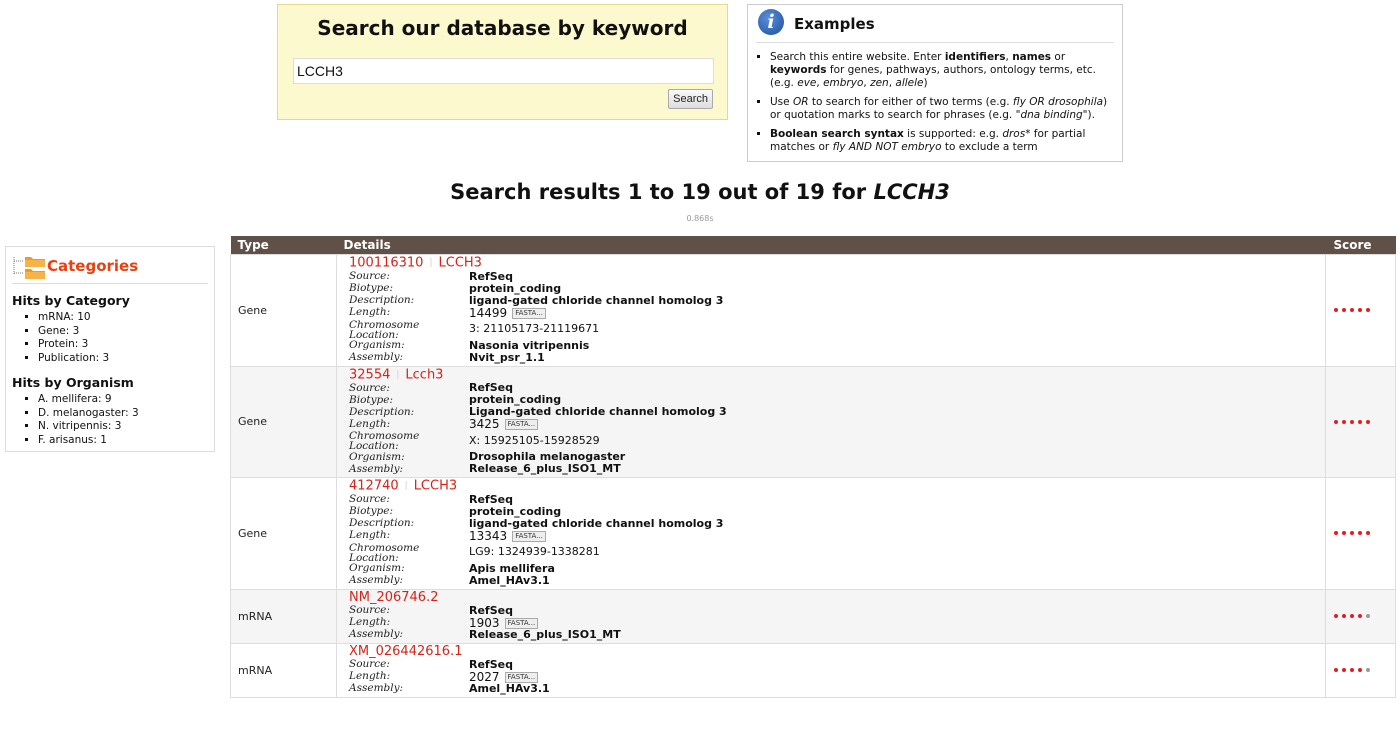 This screenshot has height=737, width=1400. I want to click on table-header-row: Type Details Score, so click(813, 245).